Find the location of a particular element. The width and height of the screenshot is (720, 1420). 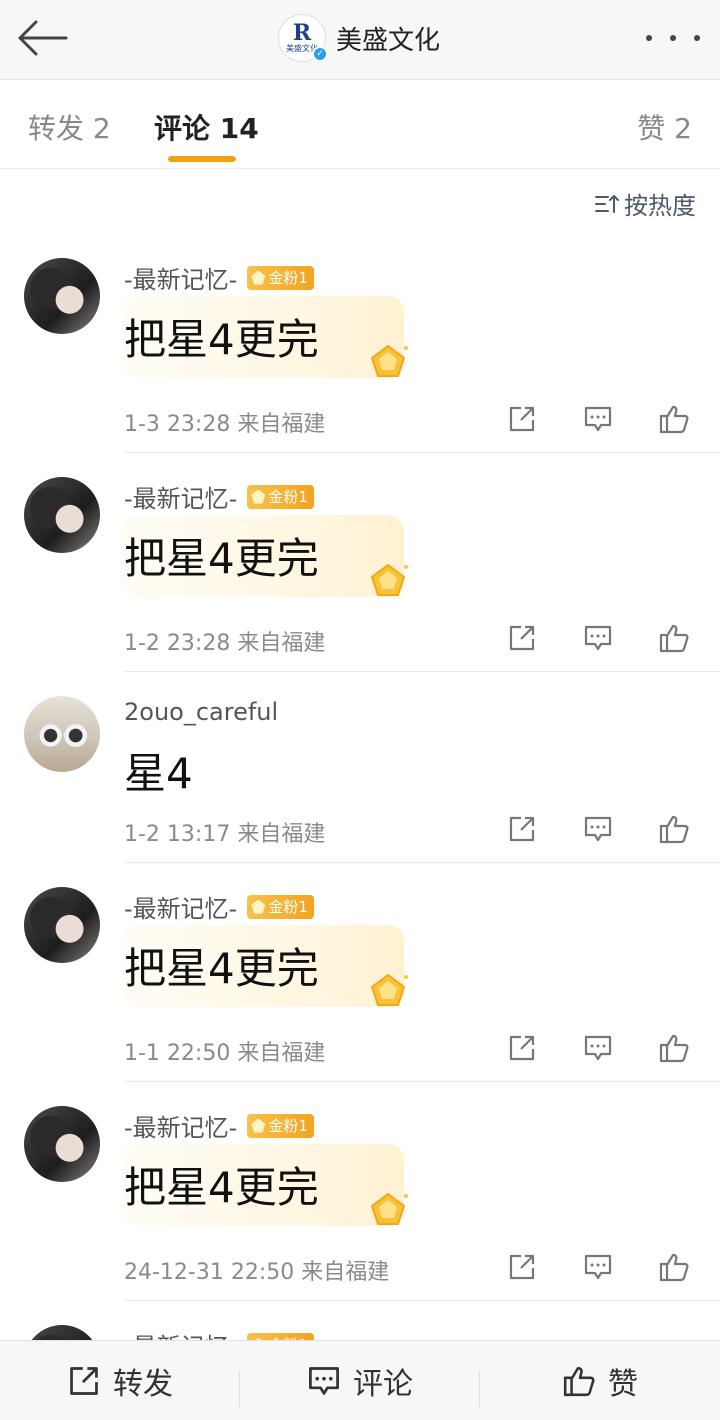

account-header: R 美盛文化 美盛文化 is located at coordinates (359, 38).